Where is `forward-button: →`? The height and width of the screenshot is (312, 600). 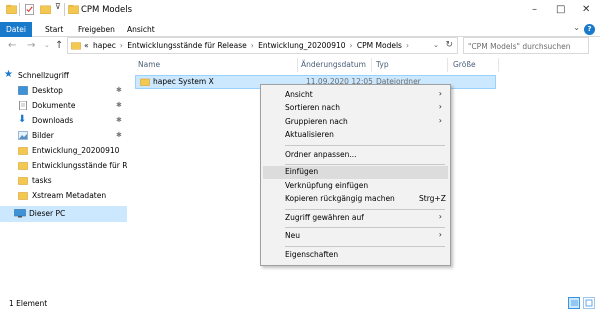 forward-button: → is located at coordinates (31, 45).